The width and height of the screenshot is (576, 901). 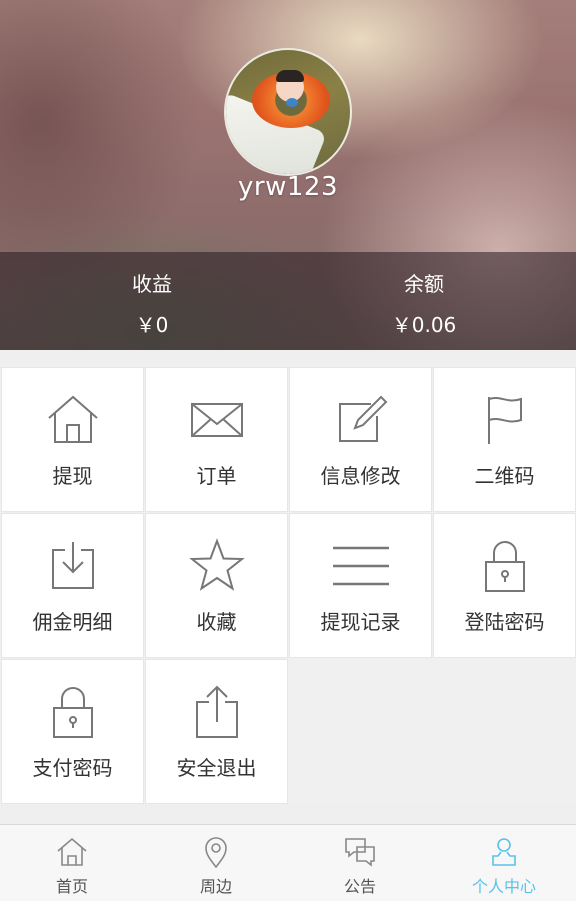 I want to click on balance-stat: 余额 ￥0.06, so click(x=424, y=303).